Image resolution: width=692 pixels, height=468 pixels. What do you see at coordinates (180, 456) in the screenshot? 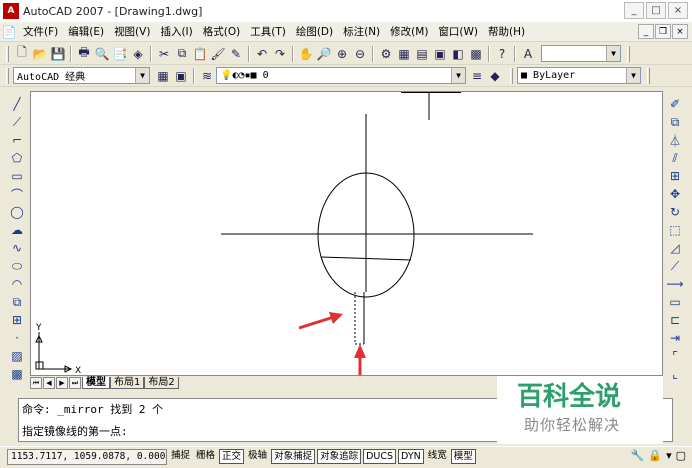
I see `snap-toggle: 捕捉` at bounding box center [180, 456].